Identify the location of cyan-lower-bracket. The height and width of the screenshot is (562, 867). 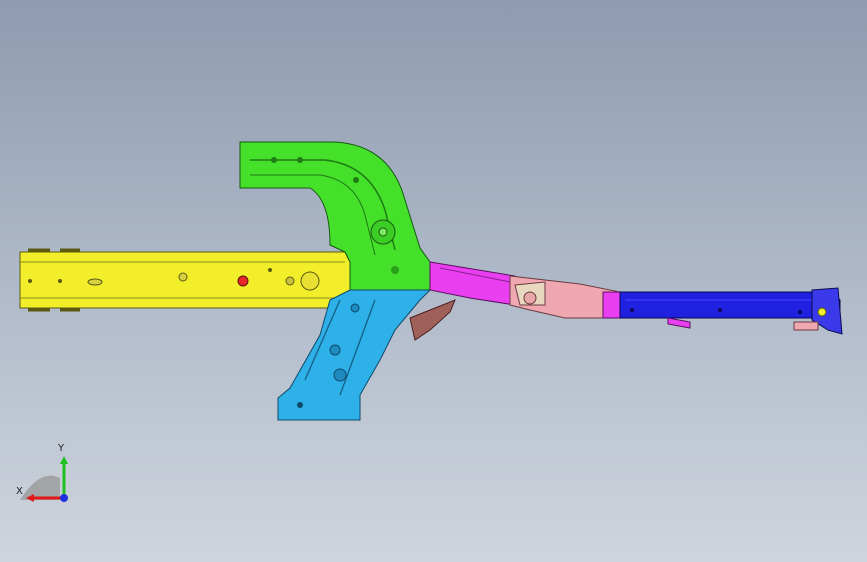
(354, 355).